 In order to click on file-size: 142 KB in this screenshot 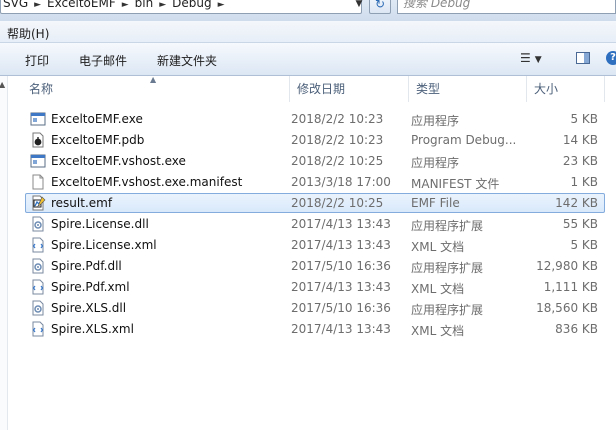, I will do `click(576, 203)`.